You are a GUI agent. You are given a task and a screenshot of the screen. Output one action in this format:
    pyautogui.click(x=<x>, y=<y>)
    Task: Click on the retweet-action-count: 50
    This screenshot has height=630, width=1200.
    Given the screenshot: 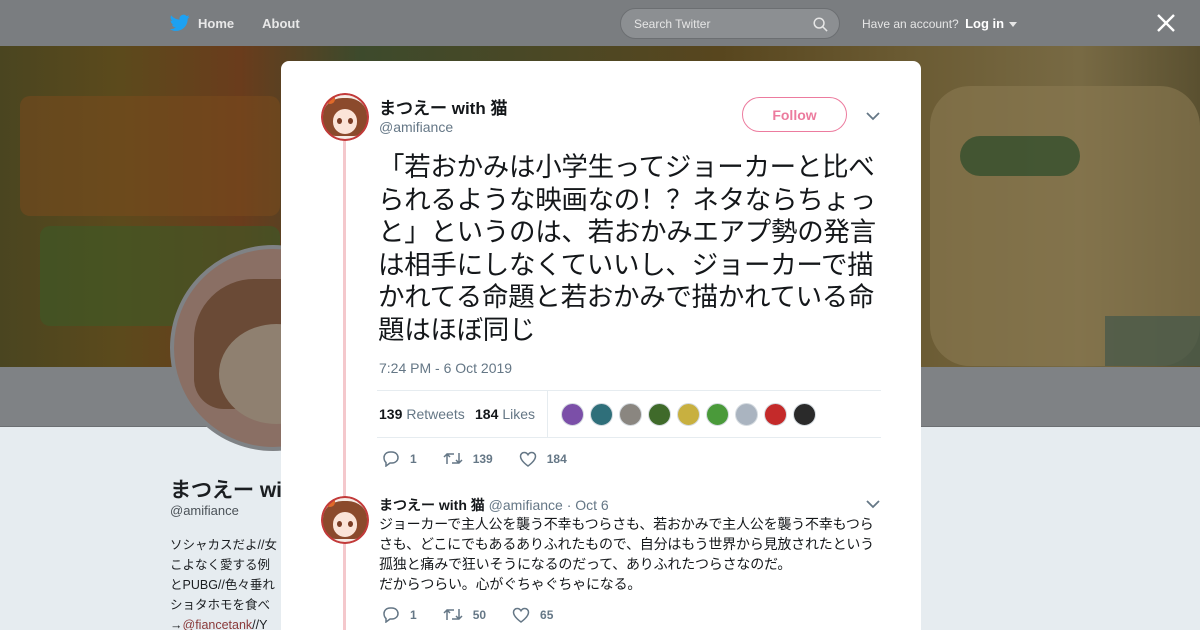 What is the action you would take?
    pyautogui.click(x=479, y=614)
    